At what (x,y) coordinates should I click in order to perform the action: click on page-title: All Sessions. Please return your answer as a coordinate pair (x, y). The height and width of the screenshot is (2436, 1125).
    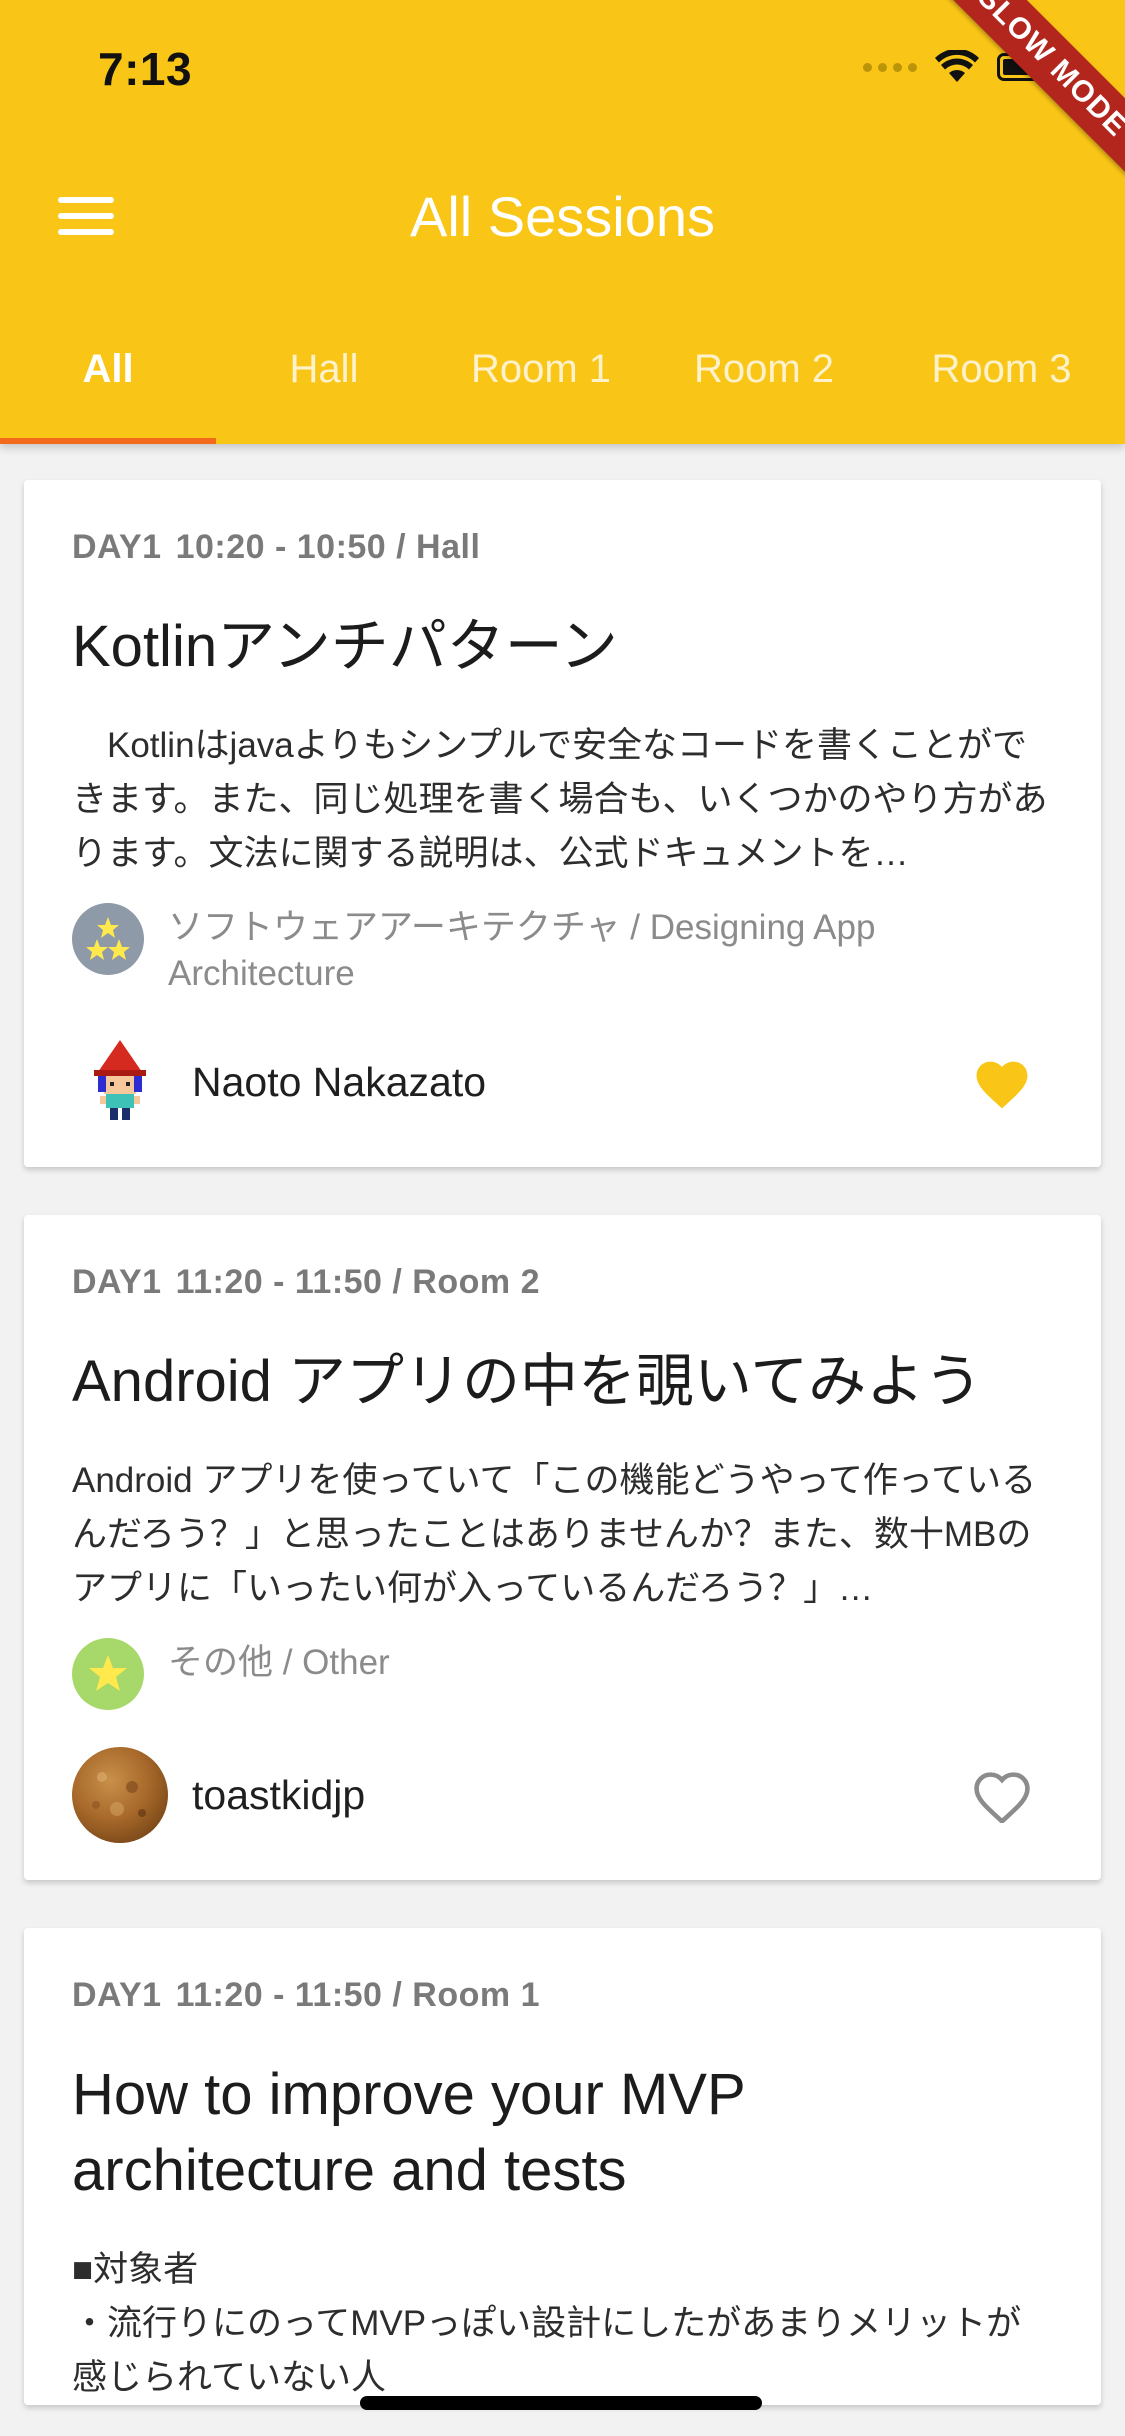
    Looking at the image, I should click on (562, 216).